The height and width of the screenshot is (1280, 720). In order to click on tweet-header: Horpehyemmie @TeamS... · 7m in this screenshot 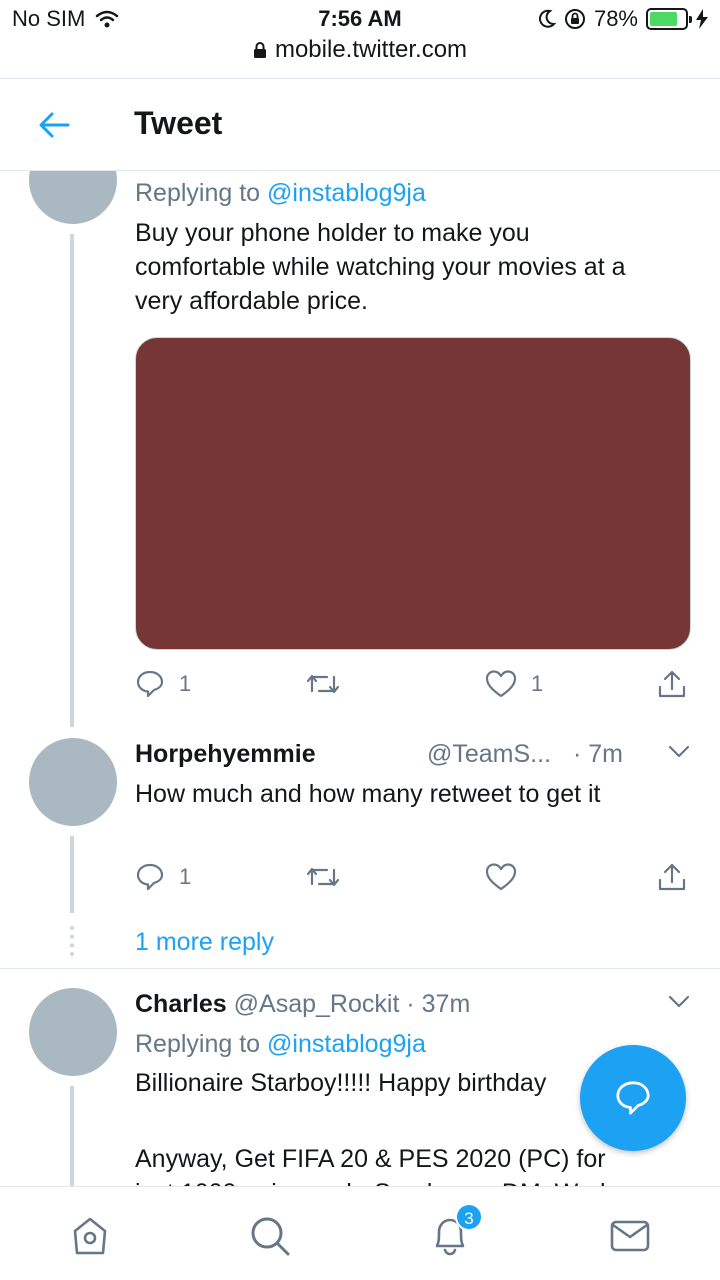, I will do `click(413, 754)`.